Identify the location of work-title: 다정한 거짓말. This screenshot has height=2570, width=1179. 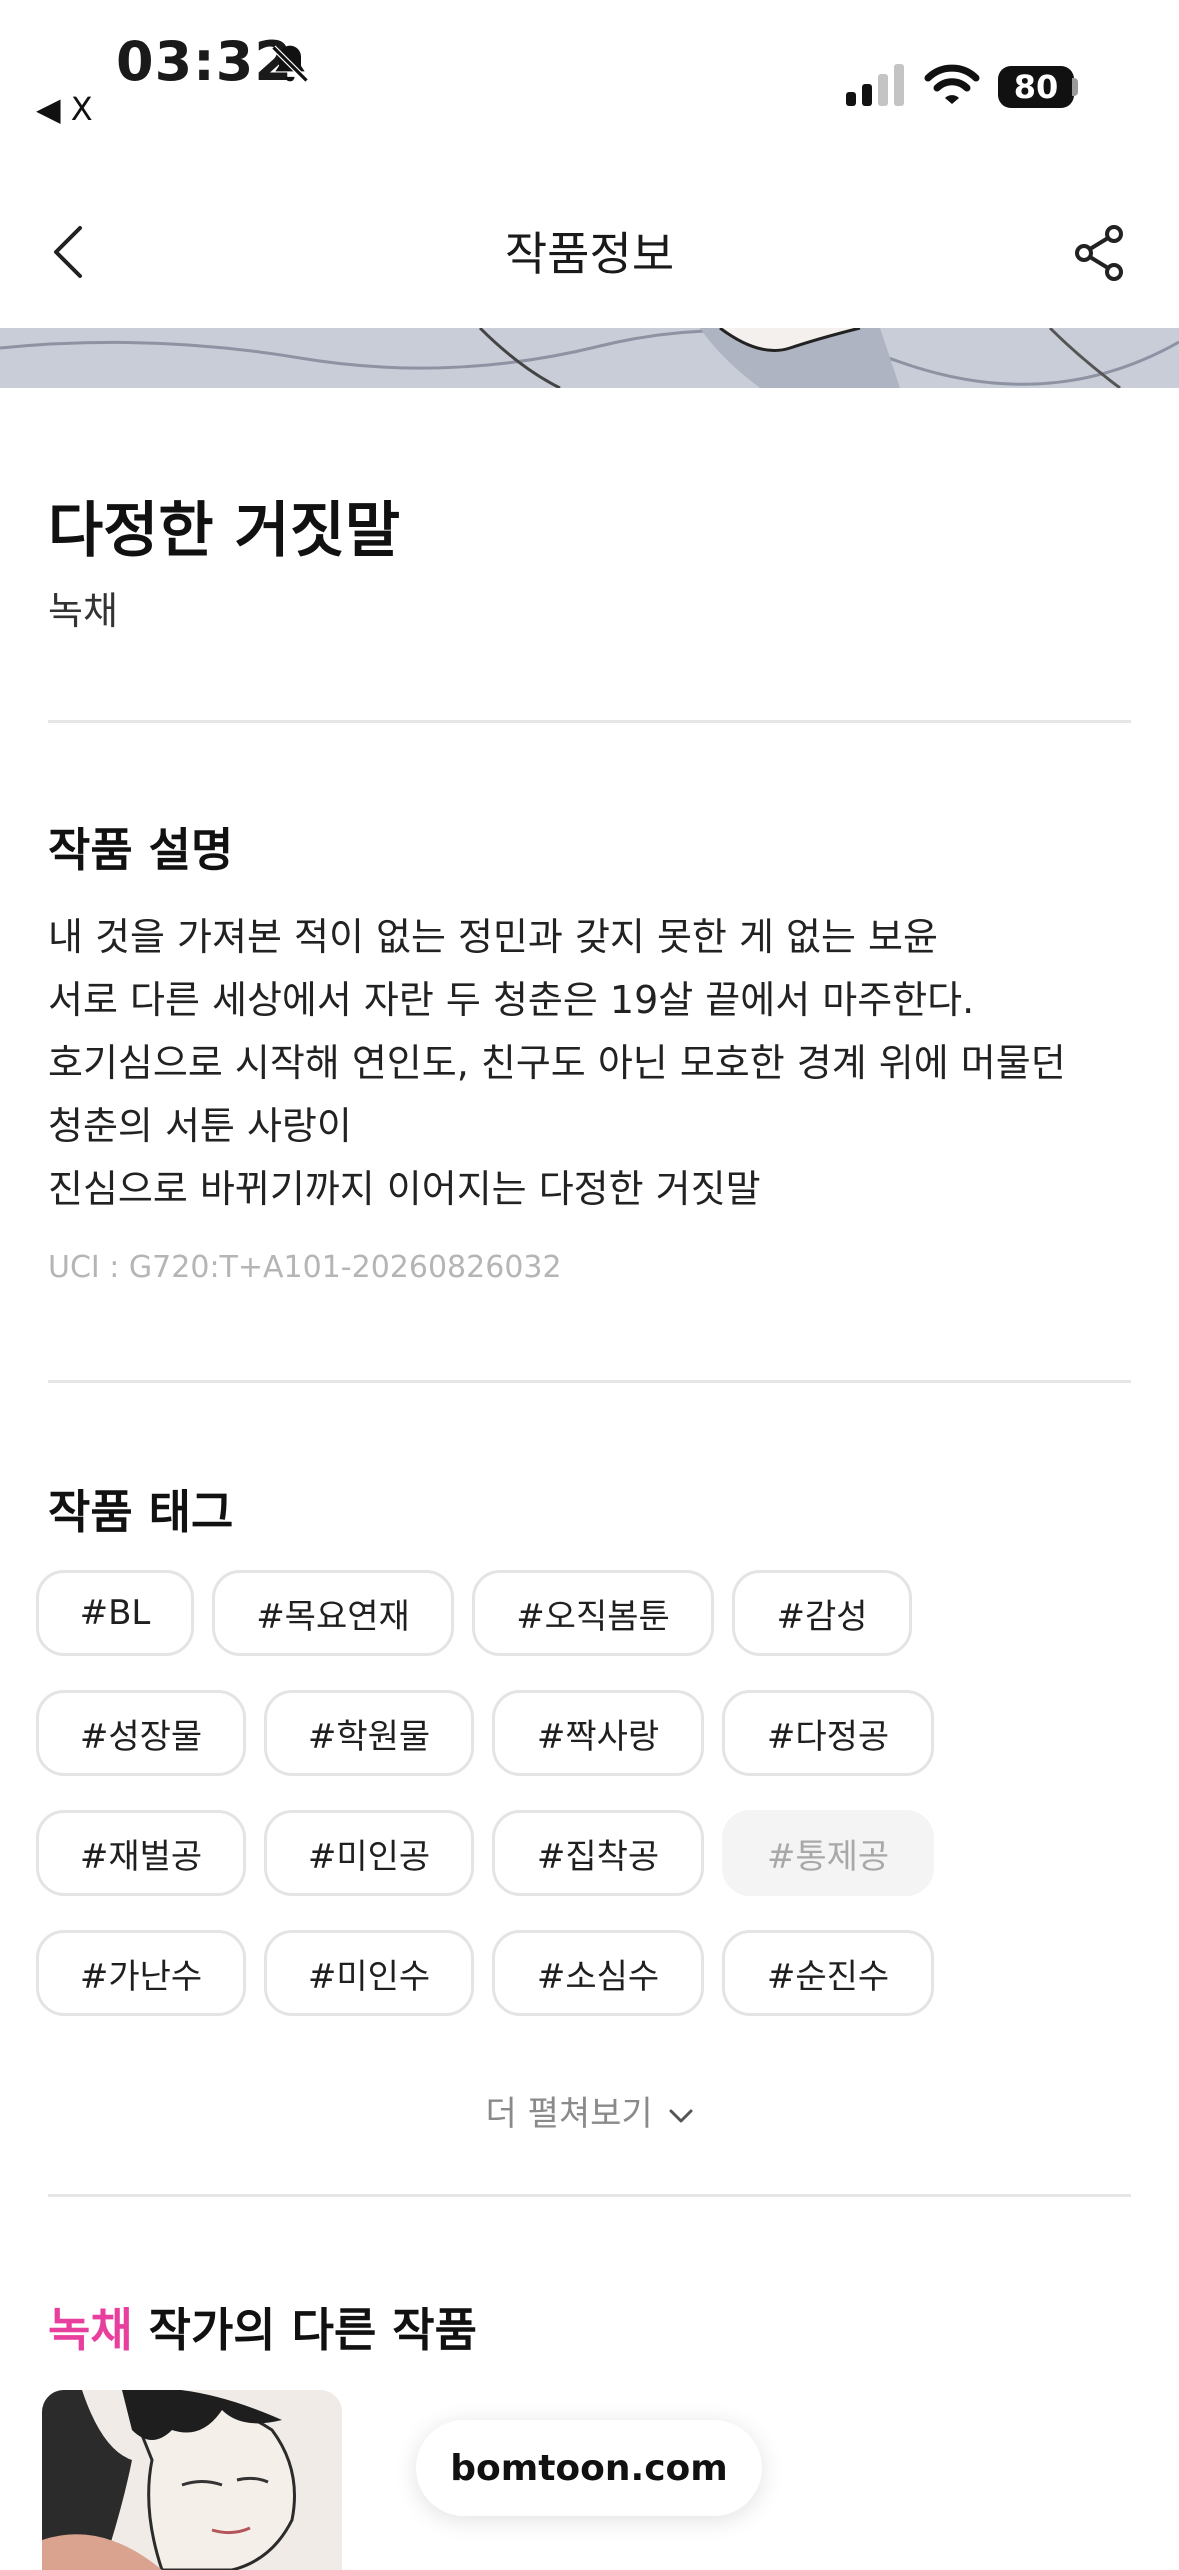
(224, 531).